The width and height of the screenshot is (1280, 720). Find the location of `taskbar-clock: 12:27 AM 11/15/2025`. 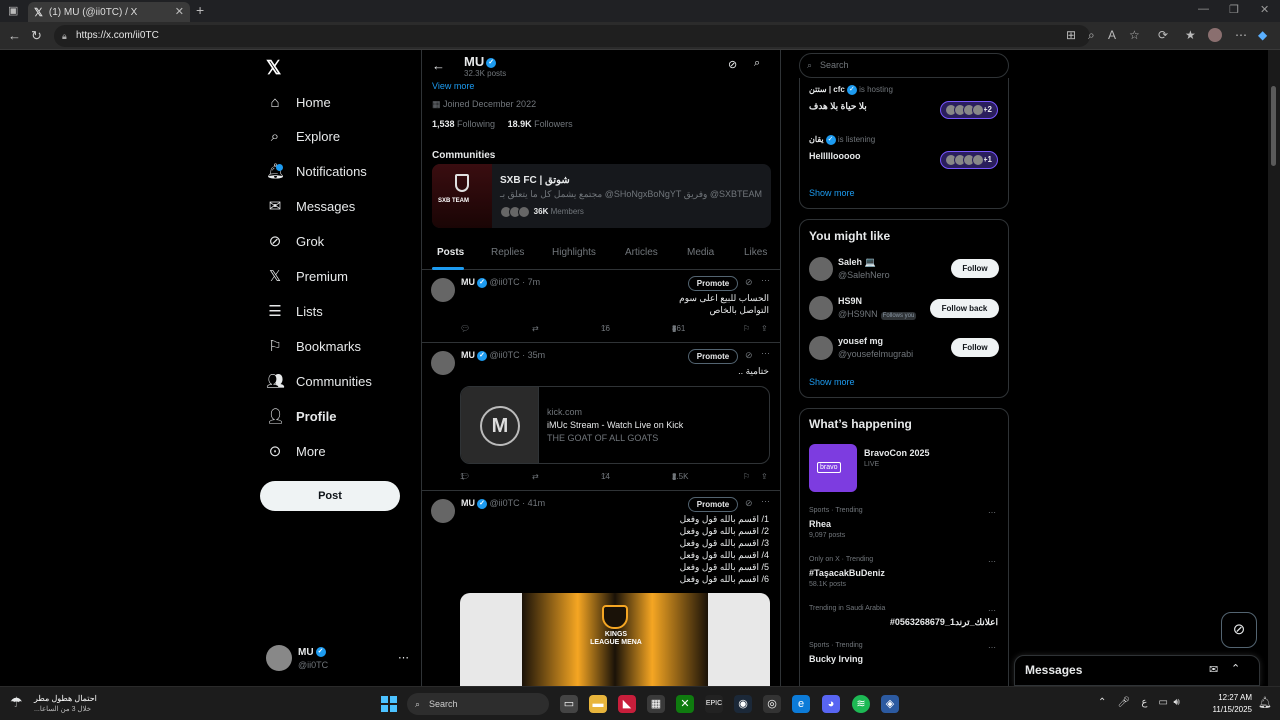

taskbar-clock: 12:27 AM 11/15/2025 is located at coordinates (1230, 704).